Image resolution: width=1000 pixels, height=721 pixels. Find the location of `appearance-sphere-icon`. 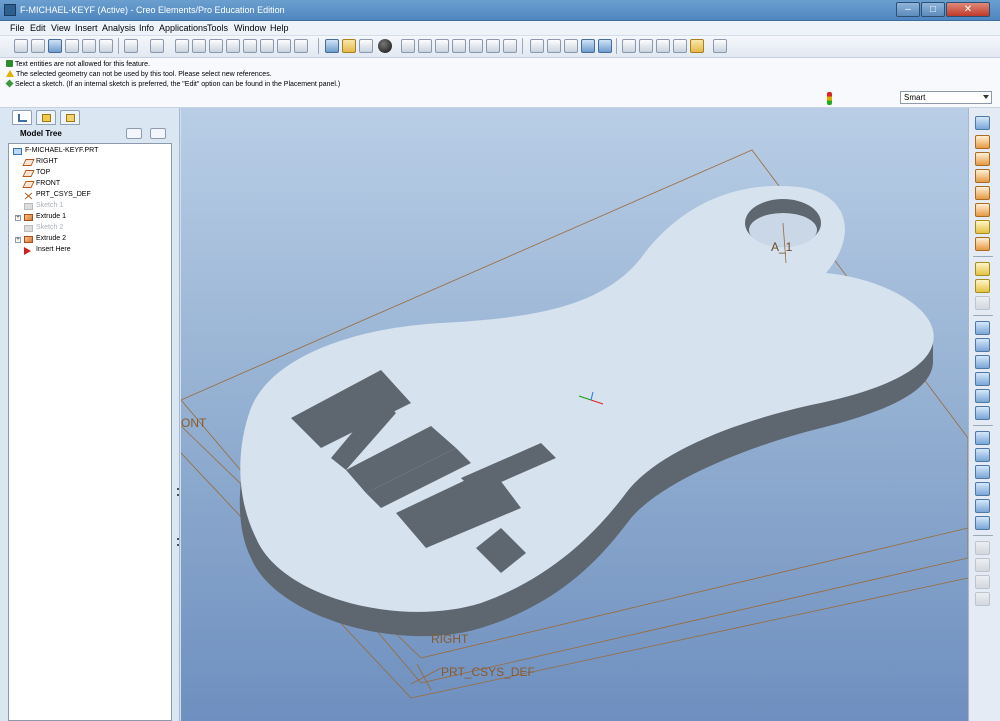

appearance-sphere-icon is located at coordinates (385, 46).